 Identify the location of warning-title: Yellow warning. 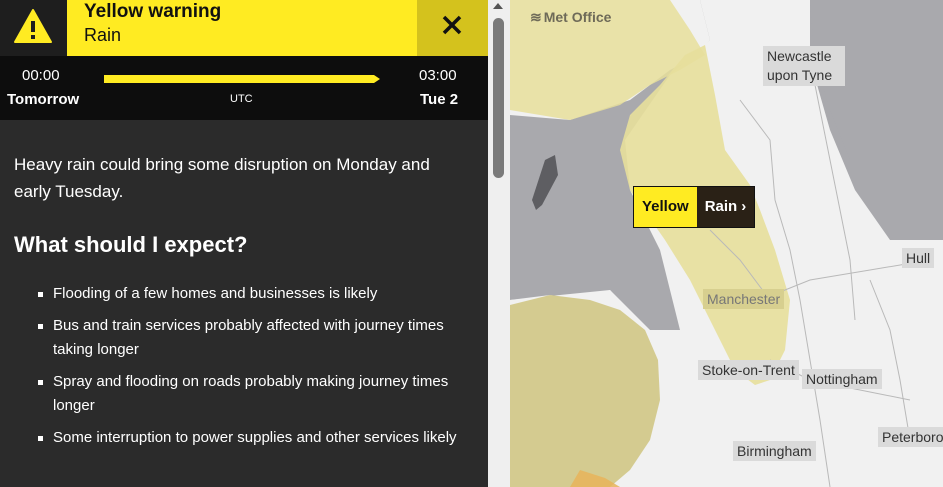
(153, 11).